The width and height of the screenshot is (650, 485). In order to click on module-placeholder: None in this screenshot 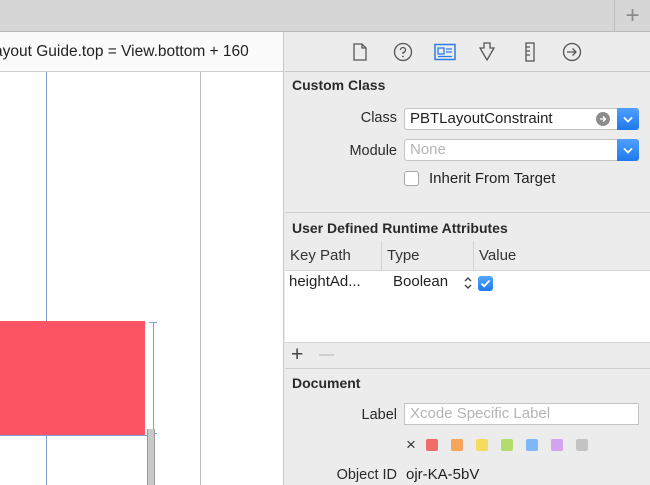, I will do `click(428, 149)`.